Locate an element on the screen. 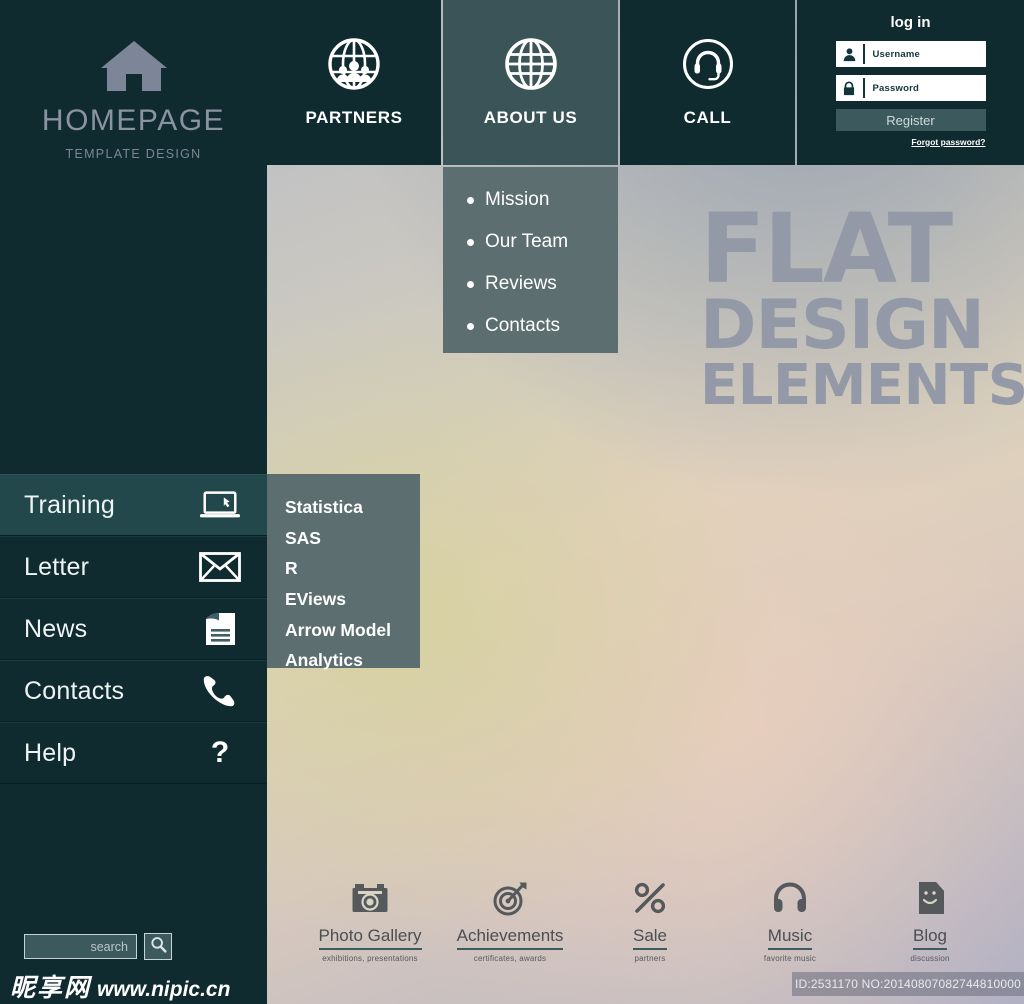 The width and height of the screenshot is (1024, 1004). nav-tile-label: CALL is located at coordinates (707, 117).